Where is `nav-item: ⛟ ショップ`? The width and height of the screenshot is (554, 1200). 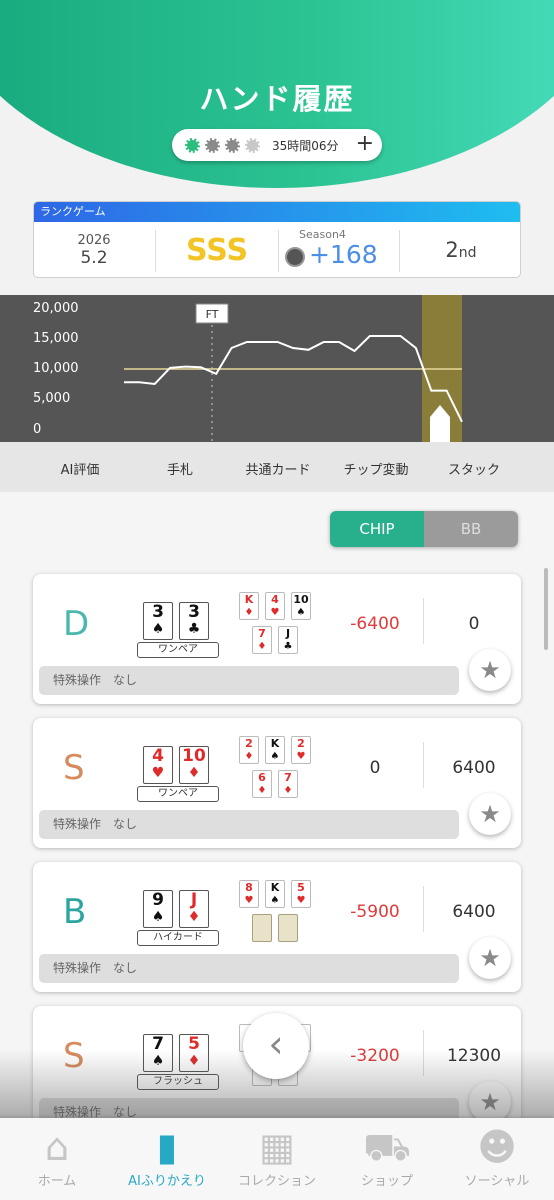
nav-item: ⛟ ショップ is located at coordinates (387, 1159).